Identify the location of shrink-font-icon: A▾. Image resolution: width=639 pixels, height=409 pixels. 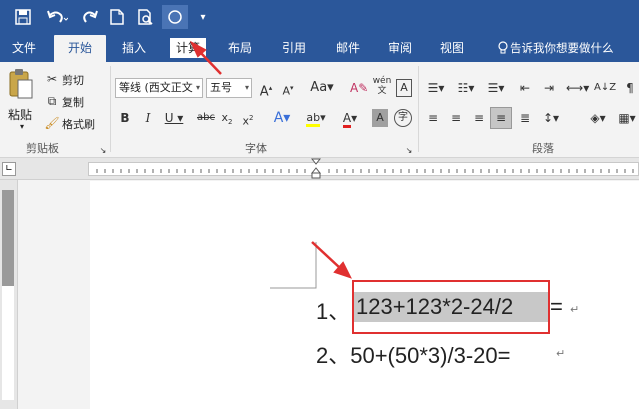
(288, 88).